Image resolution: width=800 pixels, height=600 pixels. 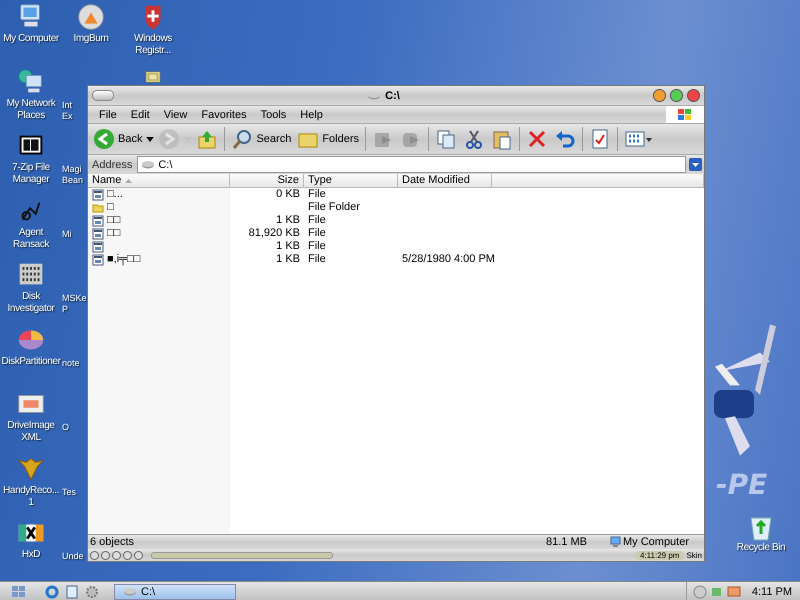 I want to click on menu-item: Help, so click(x=311, y=114).